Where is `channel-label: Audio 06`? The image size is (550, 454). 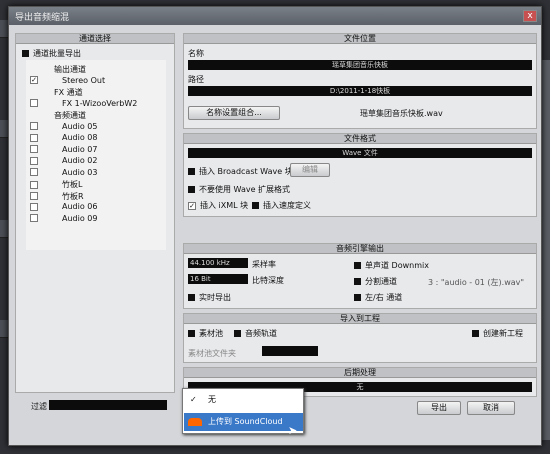 channel-label: Audio 06 is located at coordinates (80, 206).